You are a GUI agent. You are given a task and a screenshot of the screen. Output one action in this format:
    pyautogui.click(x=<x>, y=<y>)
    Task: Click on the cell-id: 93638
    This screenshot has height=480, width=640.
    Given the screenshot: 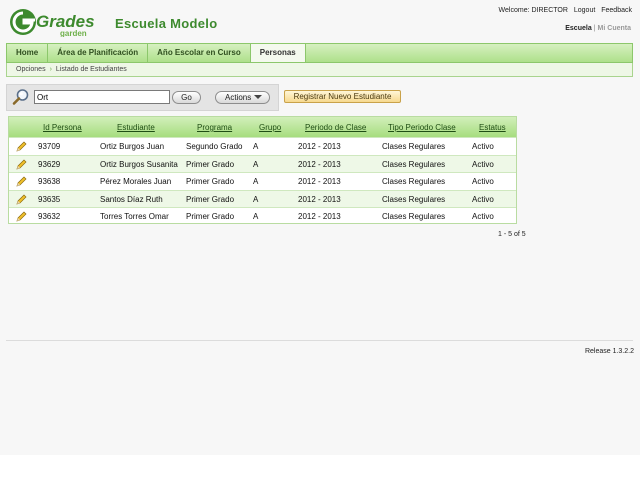 What is the action you would take?
    pyautogui.click(x=49, y=182)
    